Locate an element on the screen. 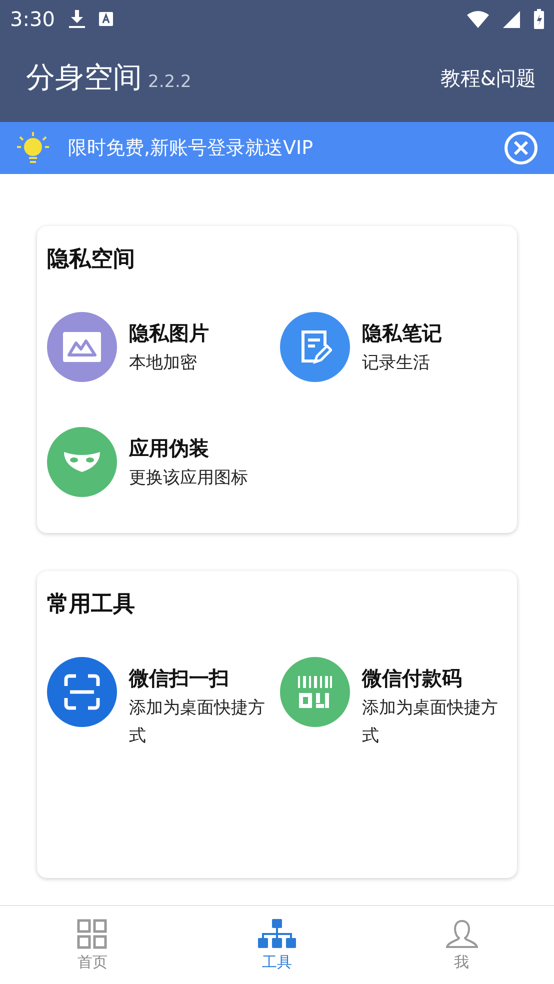 This screenshot has width=554, height=984. status-time: 3:30 is located at coordinates (32, 19).